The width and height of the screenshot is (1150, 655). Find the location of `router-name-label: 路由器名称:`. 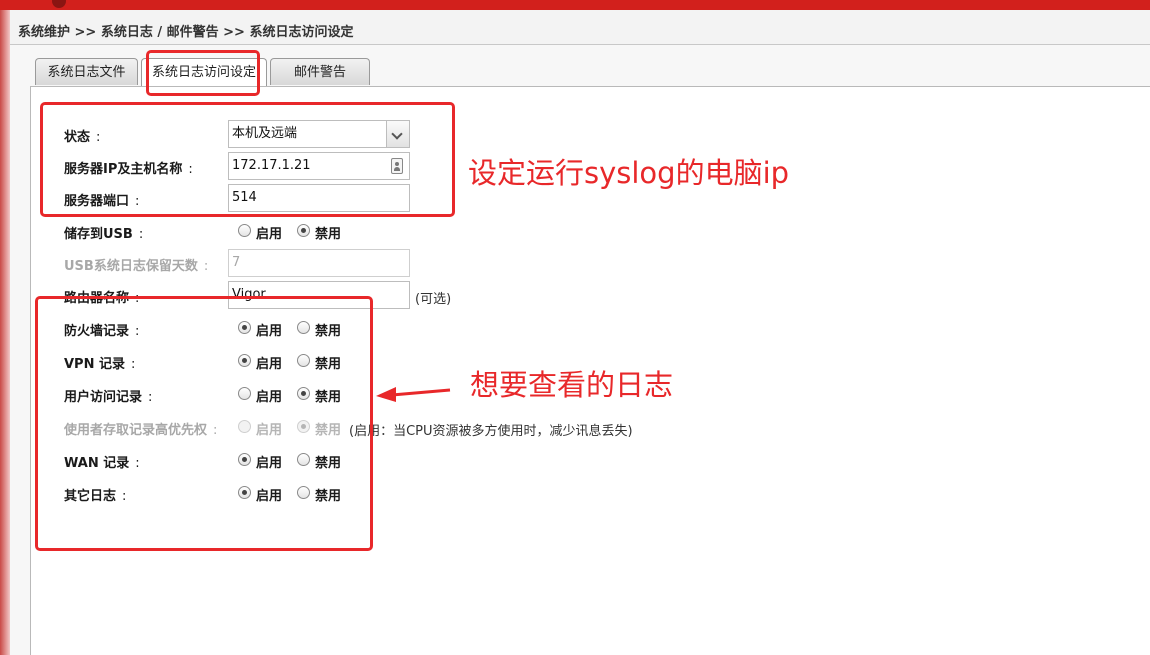

router-name-label: 路由器名称: is located at coordinates (102, 298).